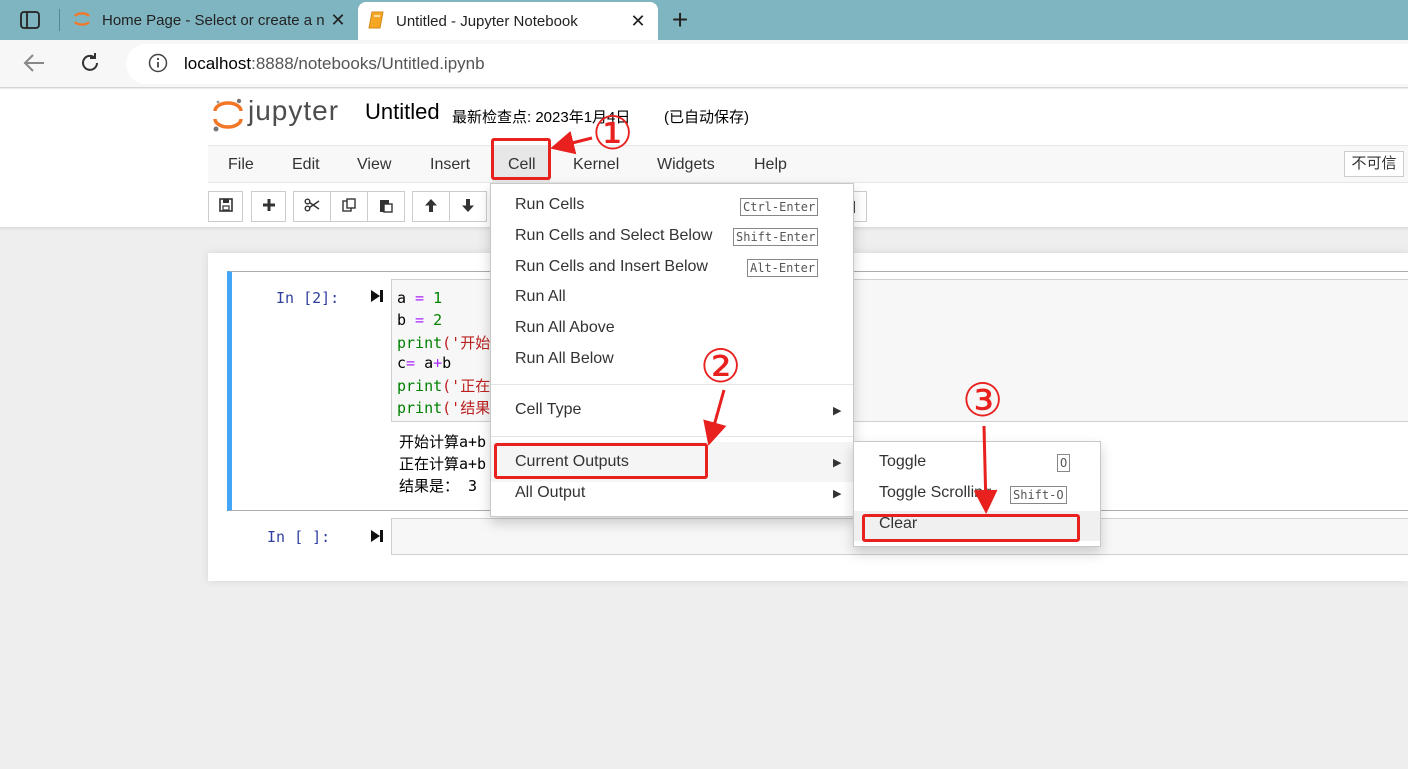 The height and width of the screenshot is (769, 1408). Describe the element at coordinates (90, 63) in the screenshot. I see `reload-icon` at that location.